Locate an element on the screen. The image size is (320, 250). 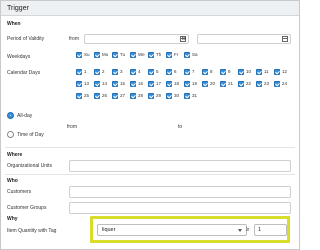
period-from-input is located at coordinates (136, 39).